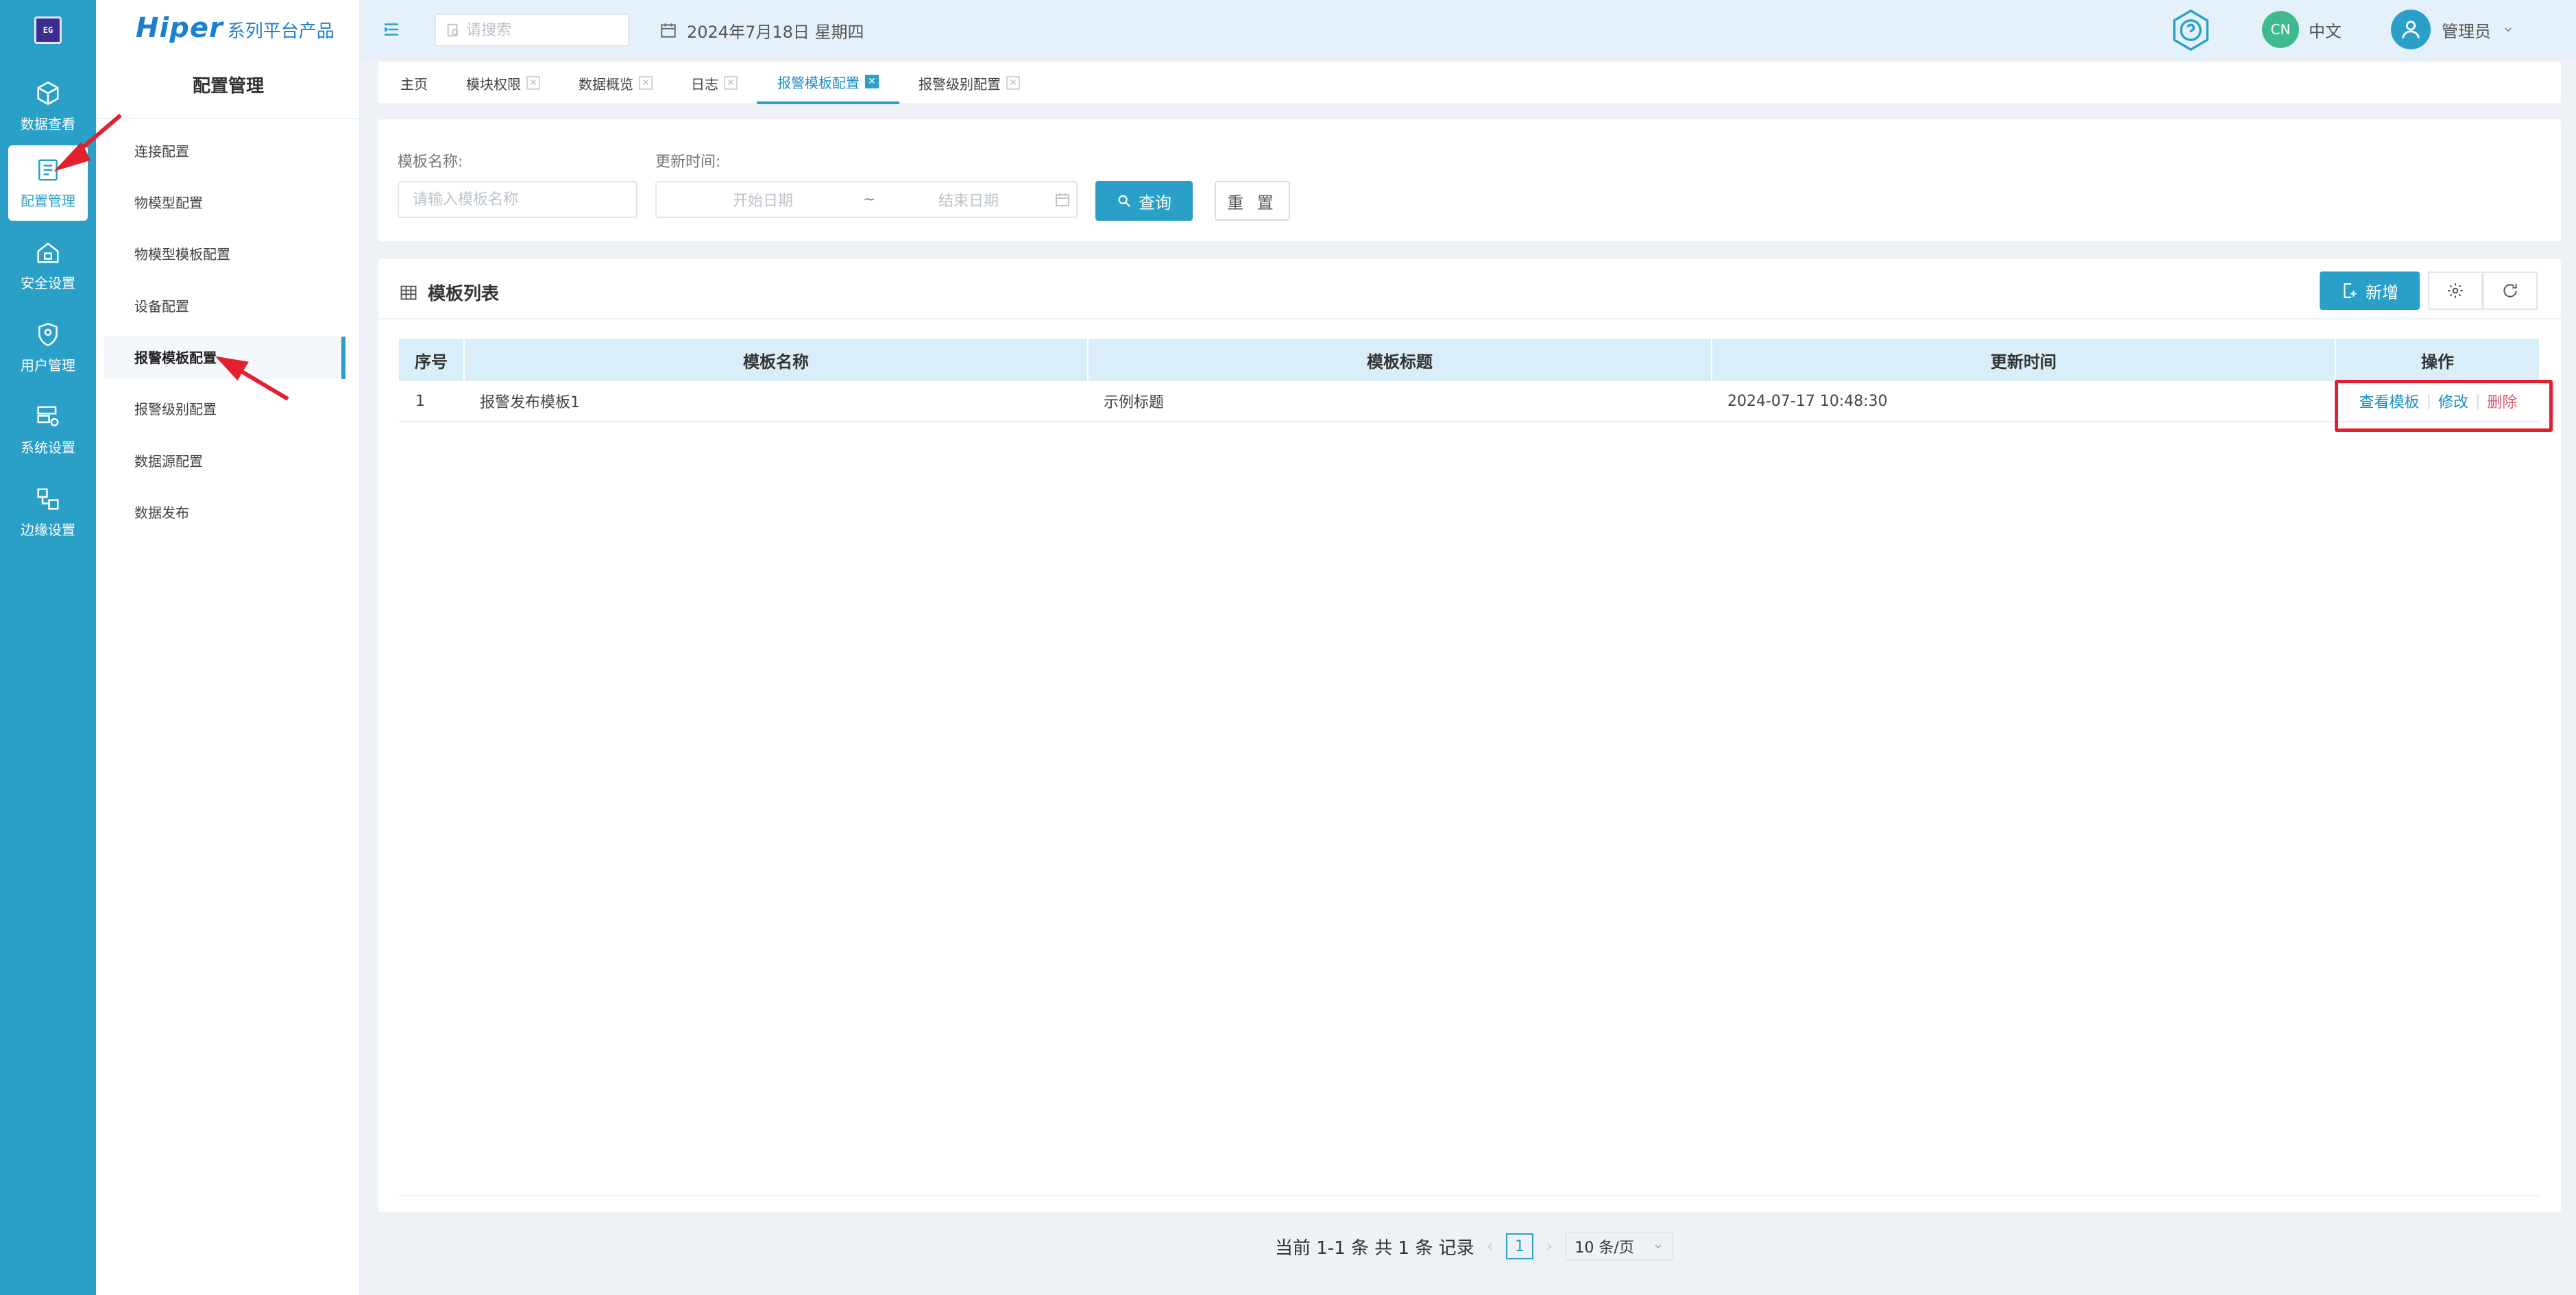  I want to click on cube-icon, so click(48, 93).